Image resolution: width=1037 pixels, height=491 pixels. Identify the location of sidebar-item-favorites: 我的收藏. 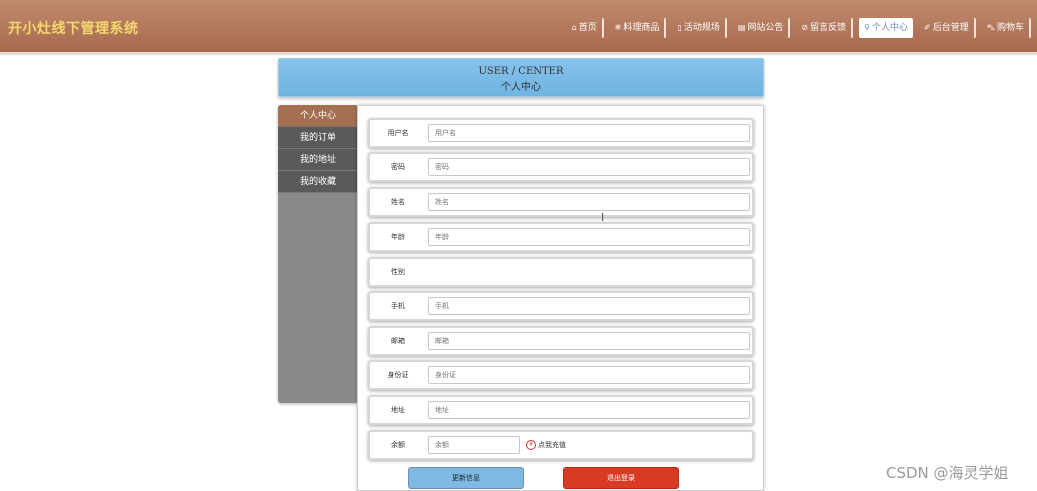
(318, 182).